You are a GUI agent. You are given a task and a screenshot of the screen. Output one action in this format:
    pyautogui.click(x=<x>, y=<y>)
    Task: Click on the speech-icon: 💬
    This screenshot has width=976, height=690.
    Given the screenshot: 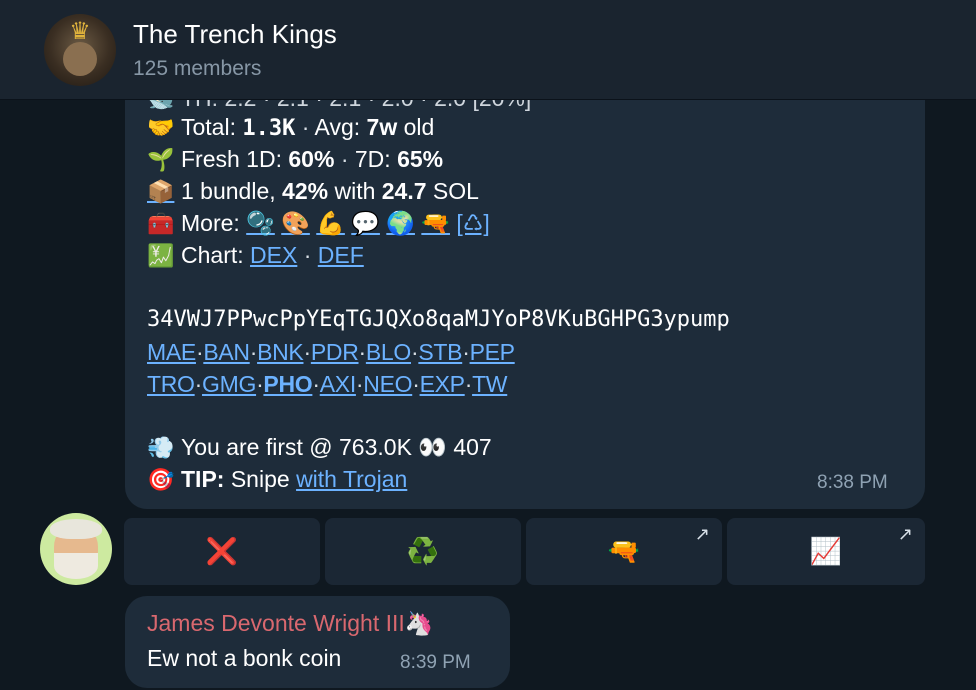 What is the action you would take?
    pyautogui.click(x=365, y=223)
    